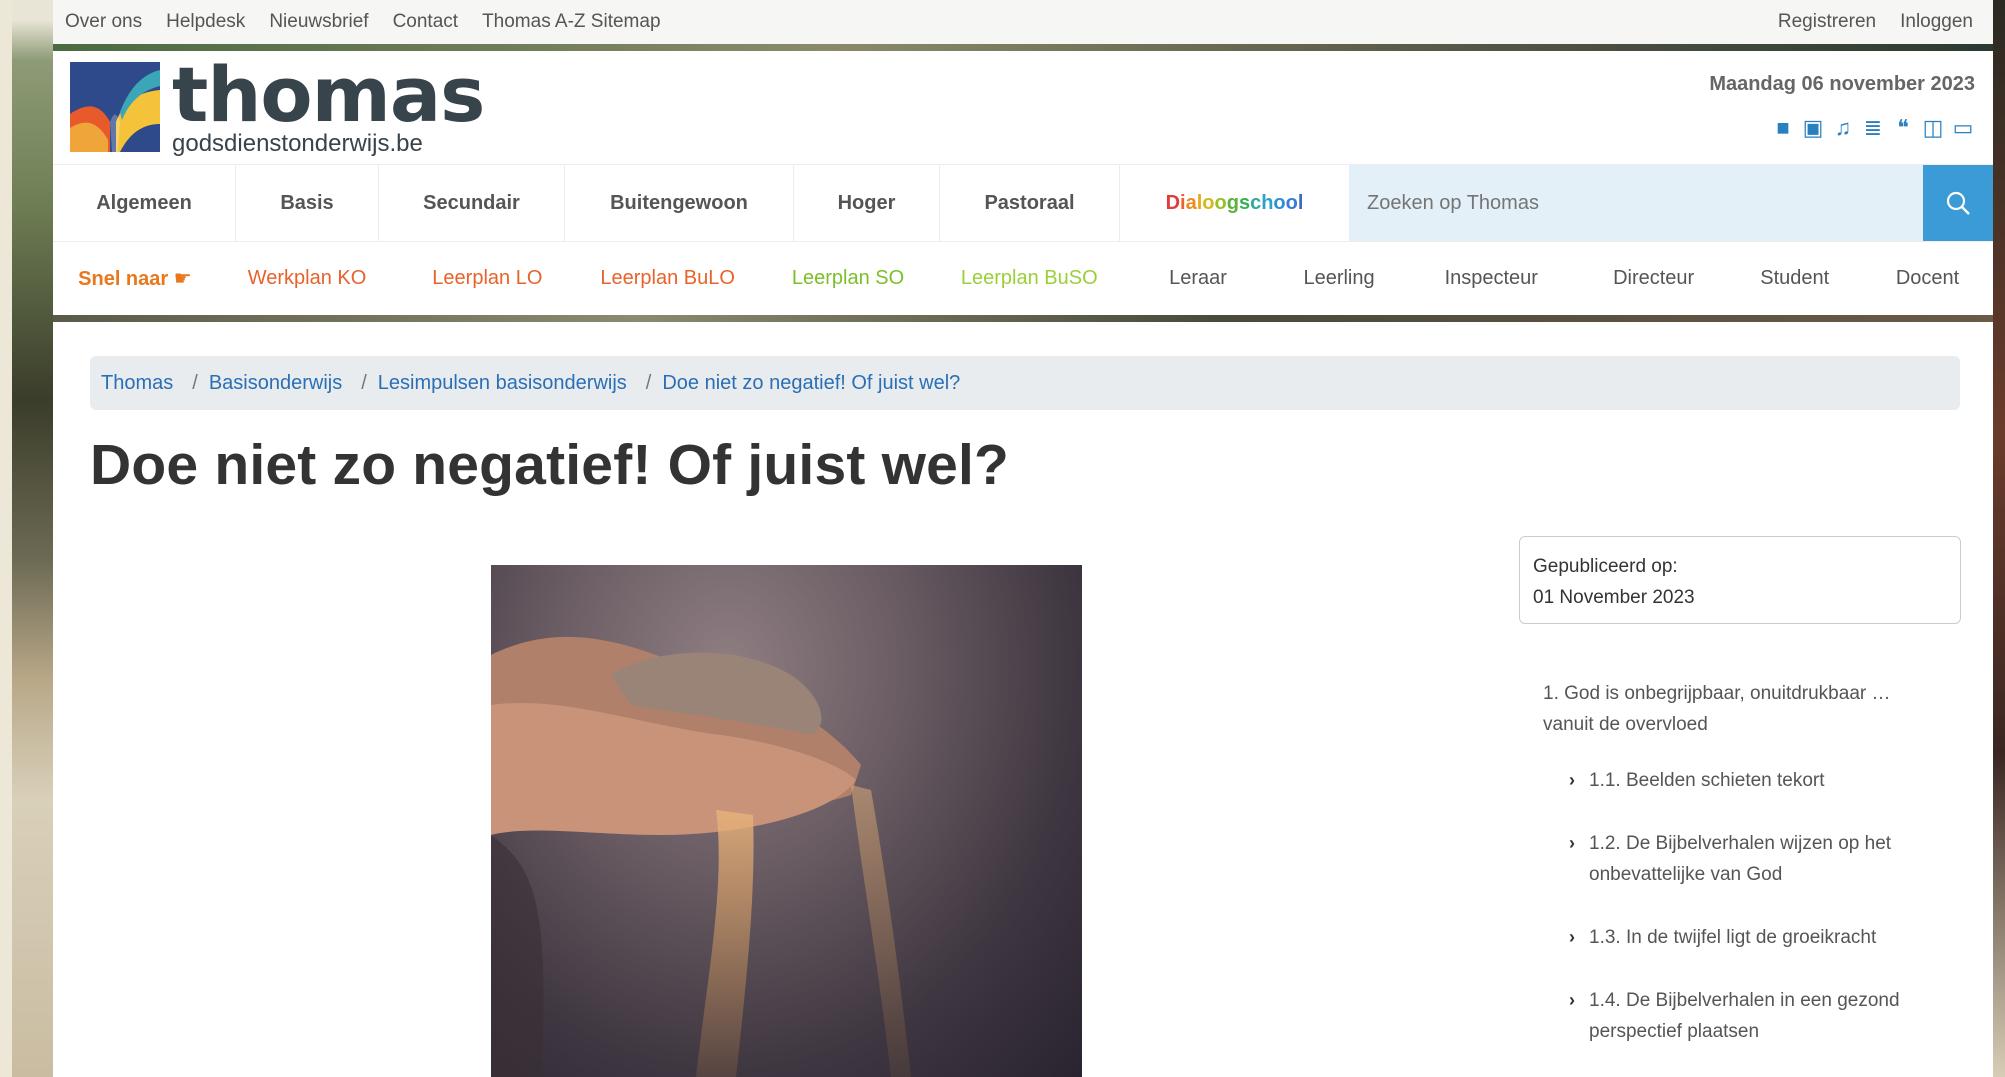  Describe the element at coordinates (867, 203) in the screenshot. I see `nav-hoger: Hoger` at that location.